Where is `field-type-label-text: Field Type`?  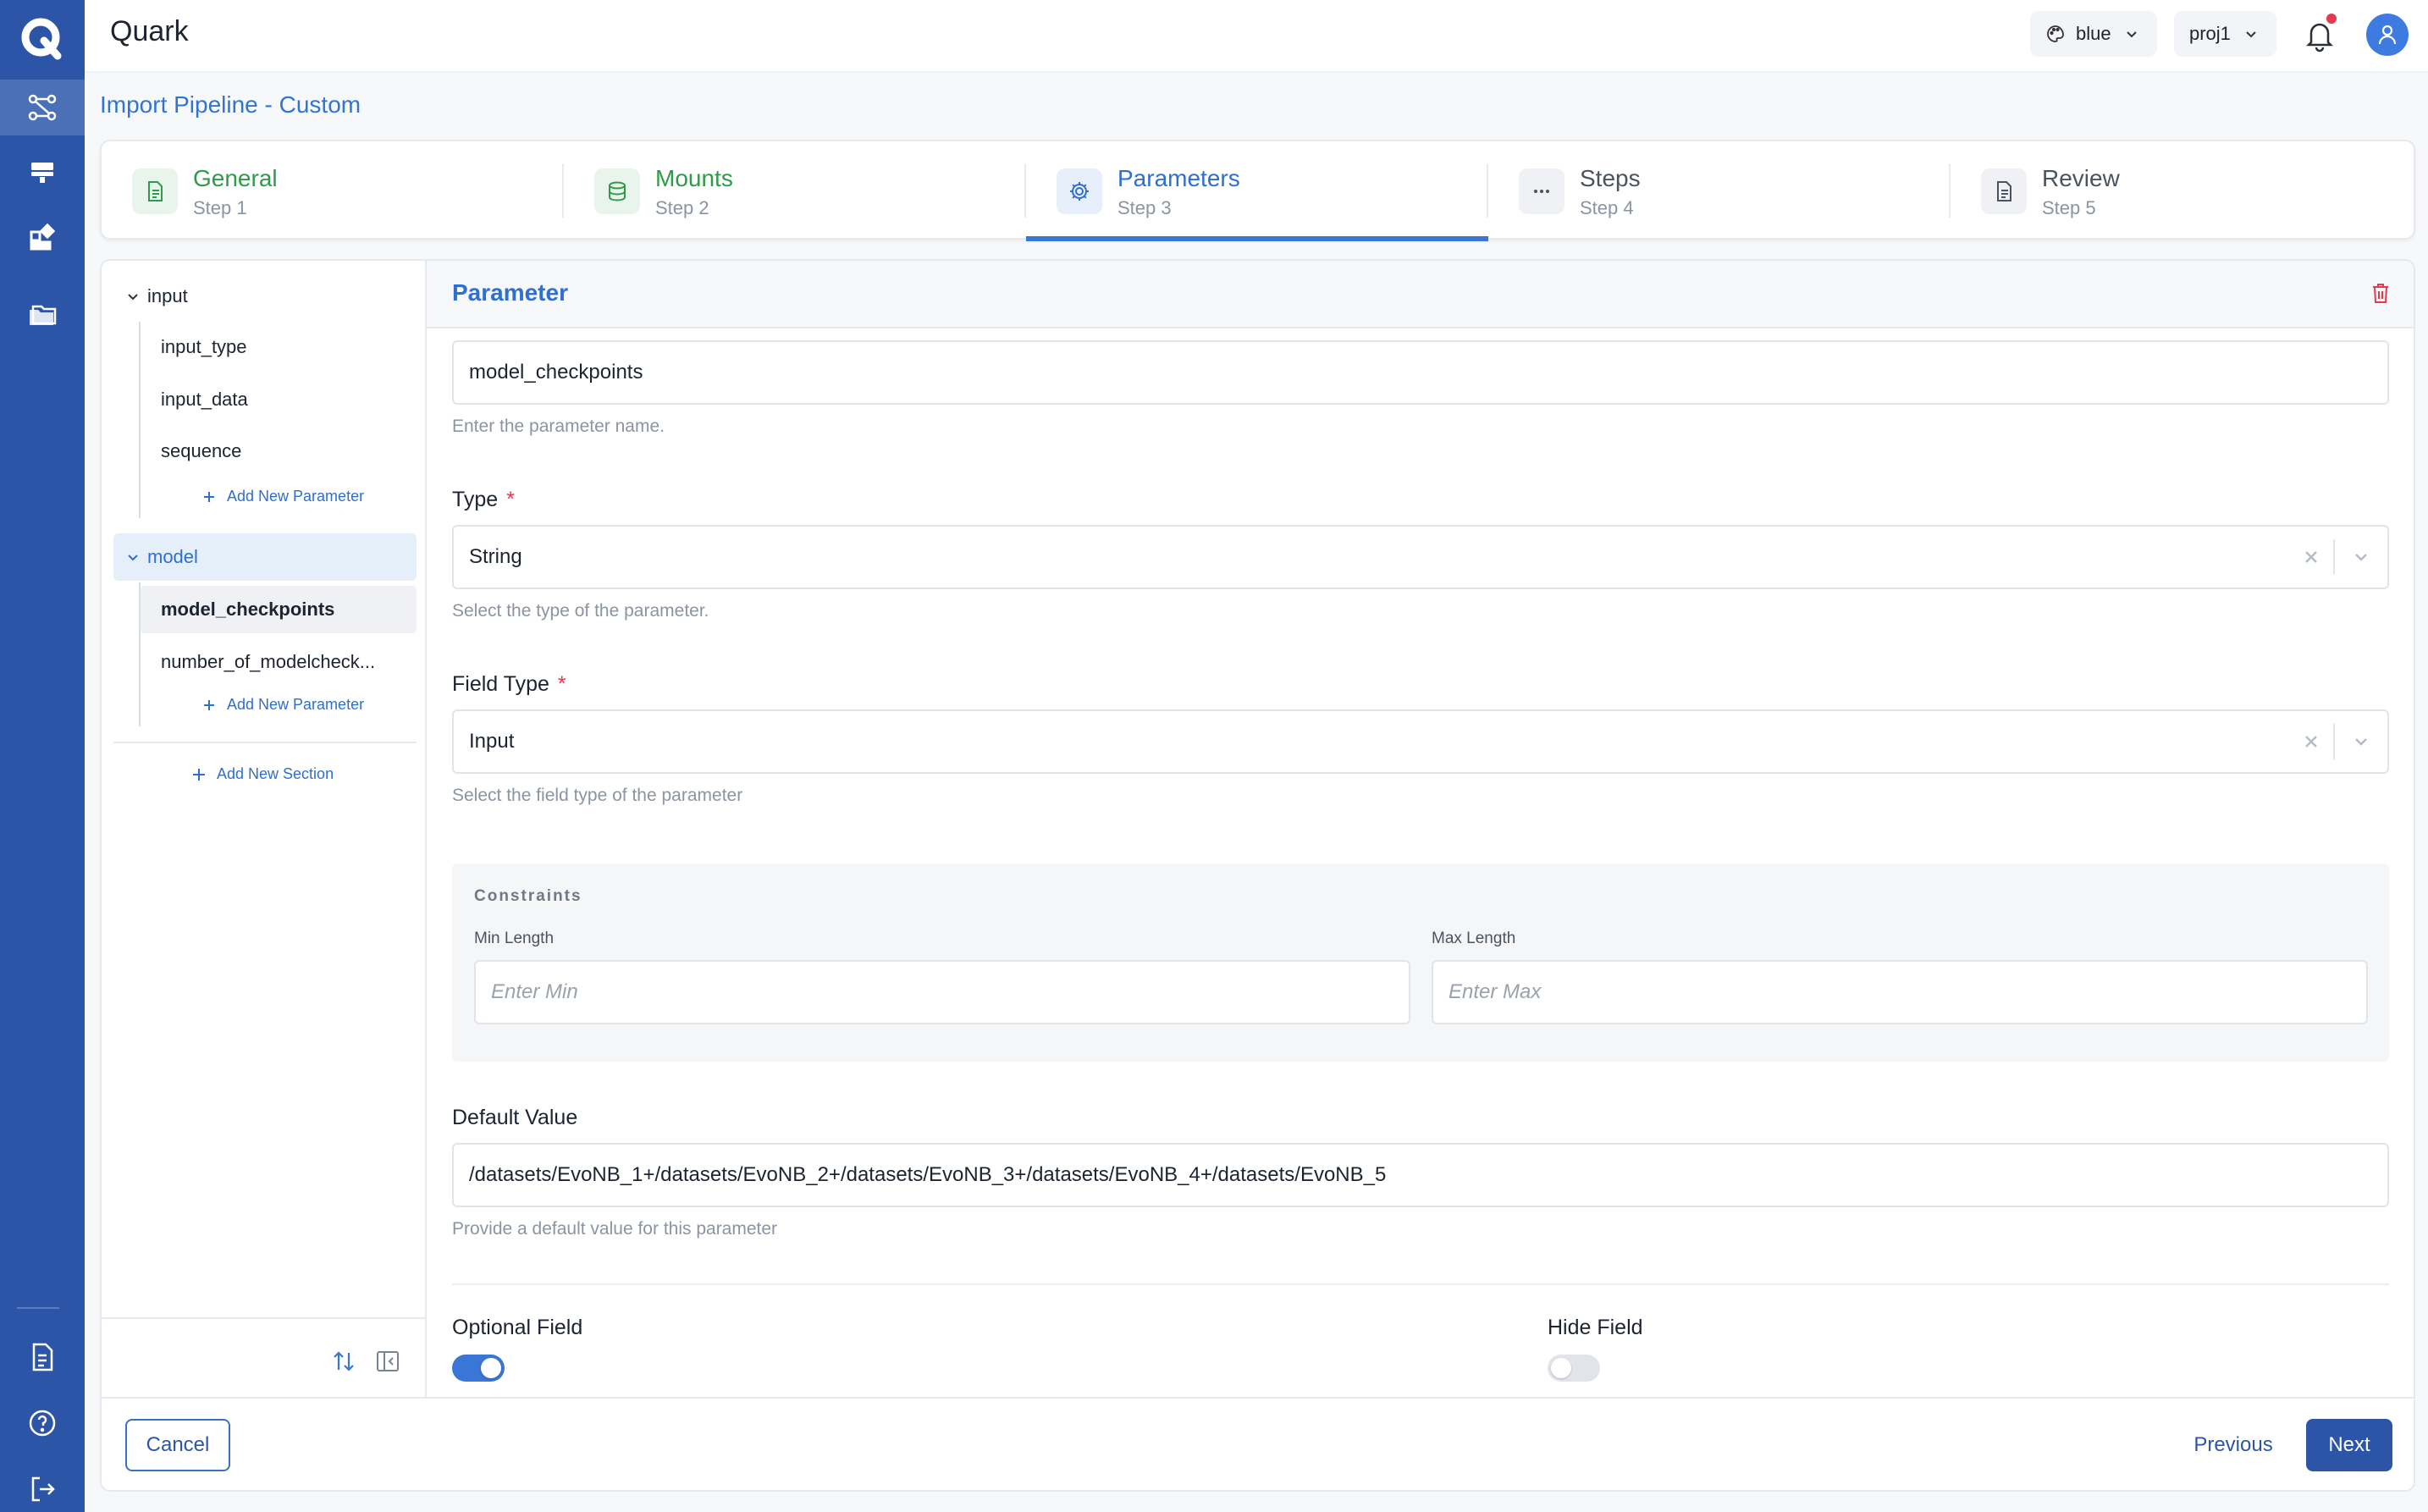 field-type-label-text: Field Type is located at coordinates (501, 684).